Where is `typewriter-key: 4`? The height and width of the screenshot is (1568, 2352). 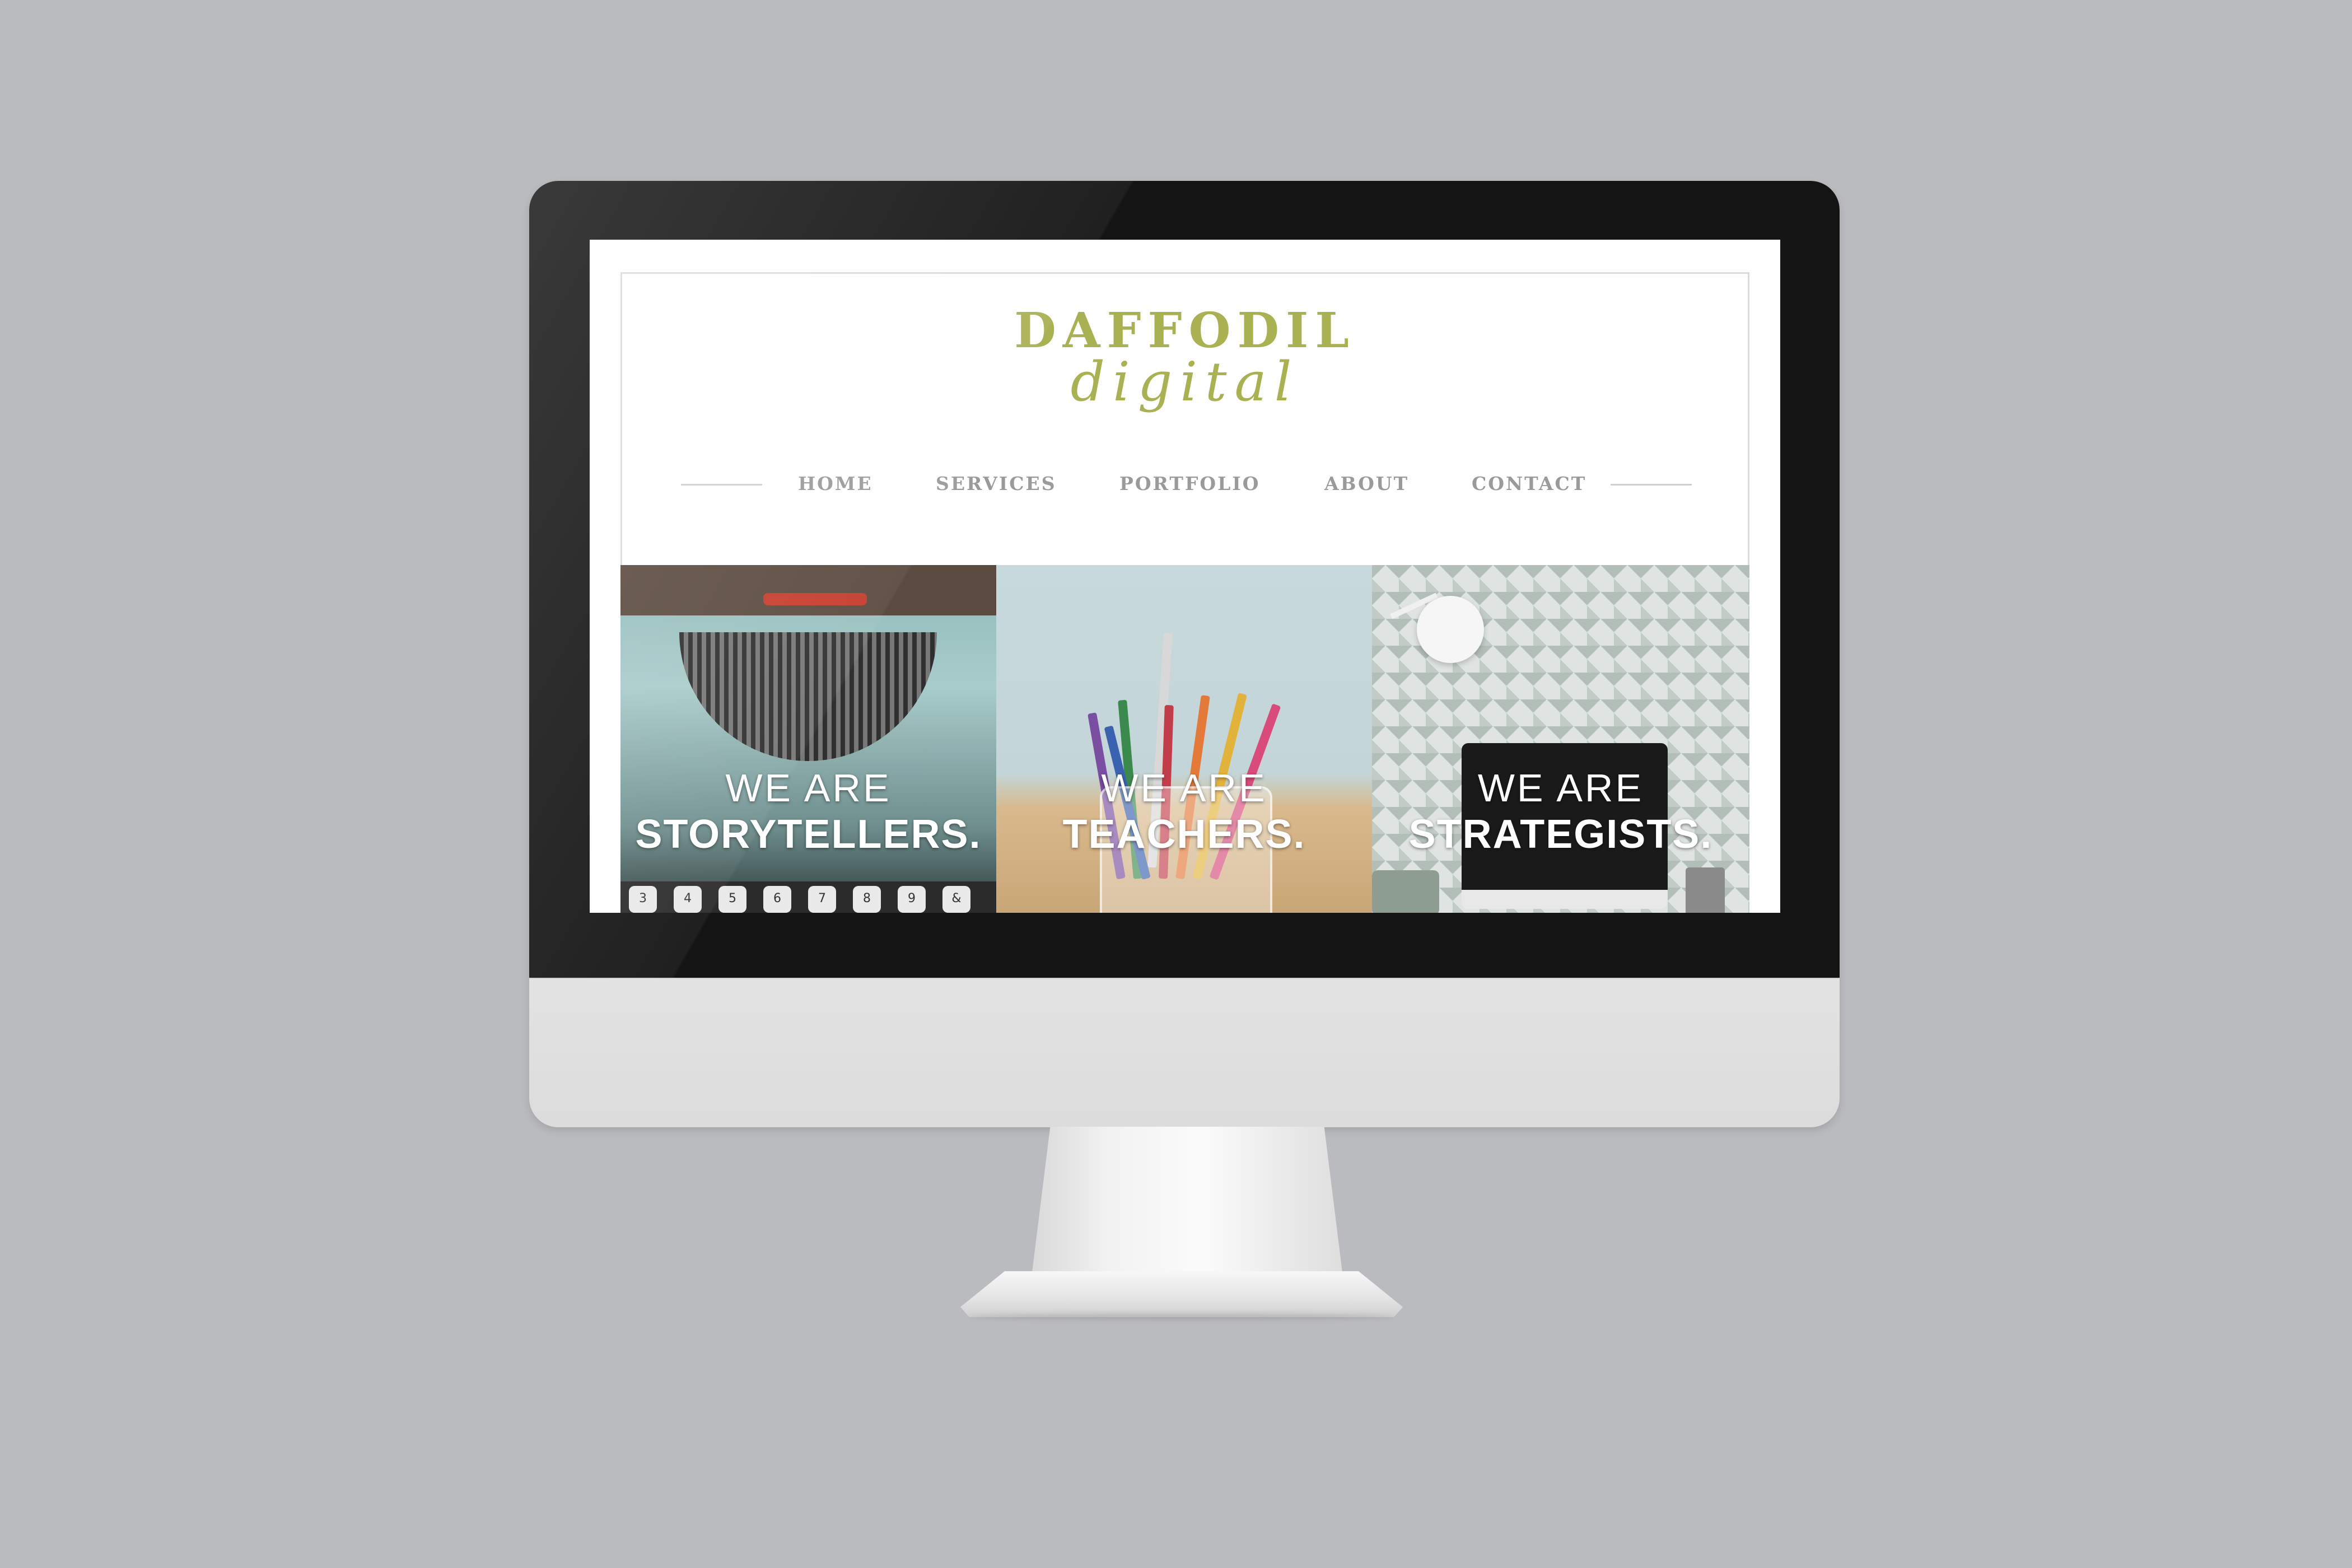
typewriter-key: 4 is located at coordinates (688, 900).